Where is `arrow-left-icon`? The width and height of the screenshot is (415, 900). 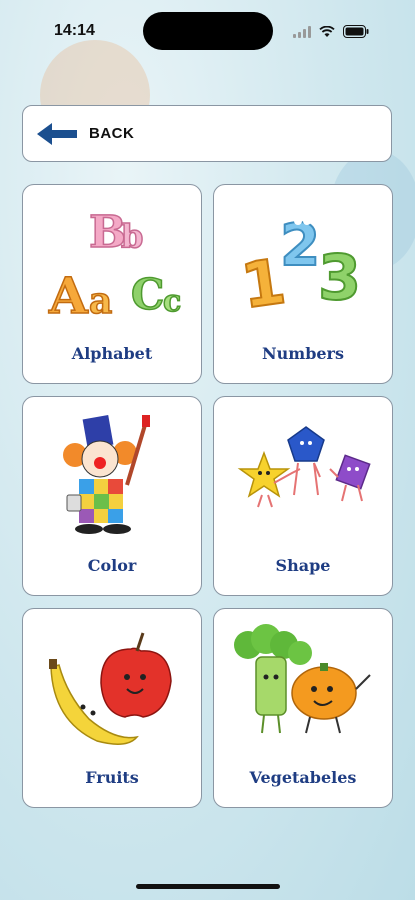 arrow-left-icon is located at coordinates (57, 133).